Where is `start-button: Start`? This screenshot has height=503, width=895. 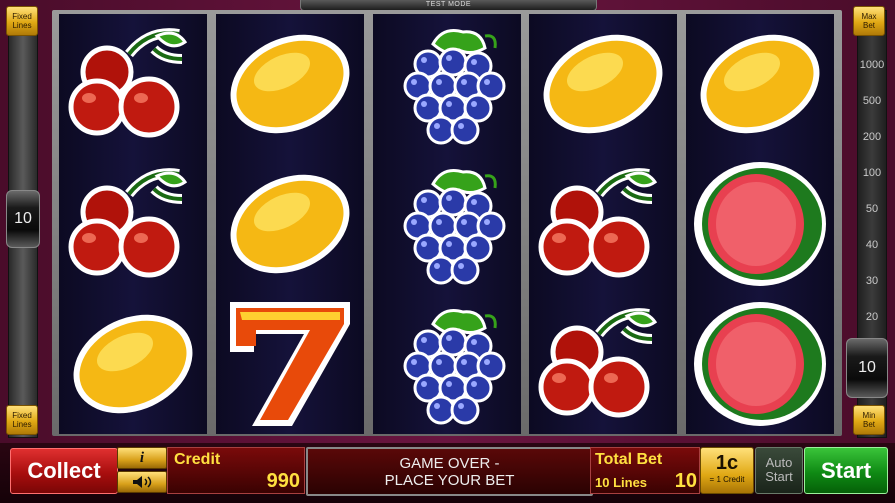
start-button: Start is located at coordinates (846, 470).